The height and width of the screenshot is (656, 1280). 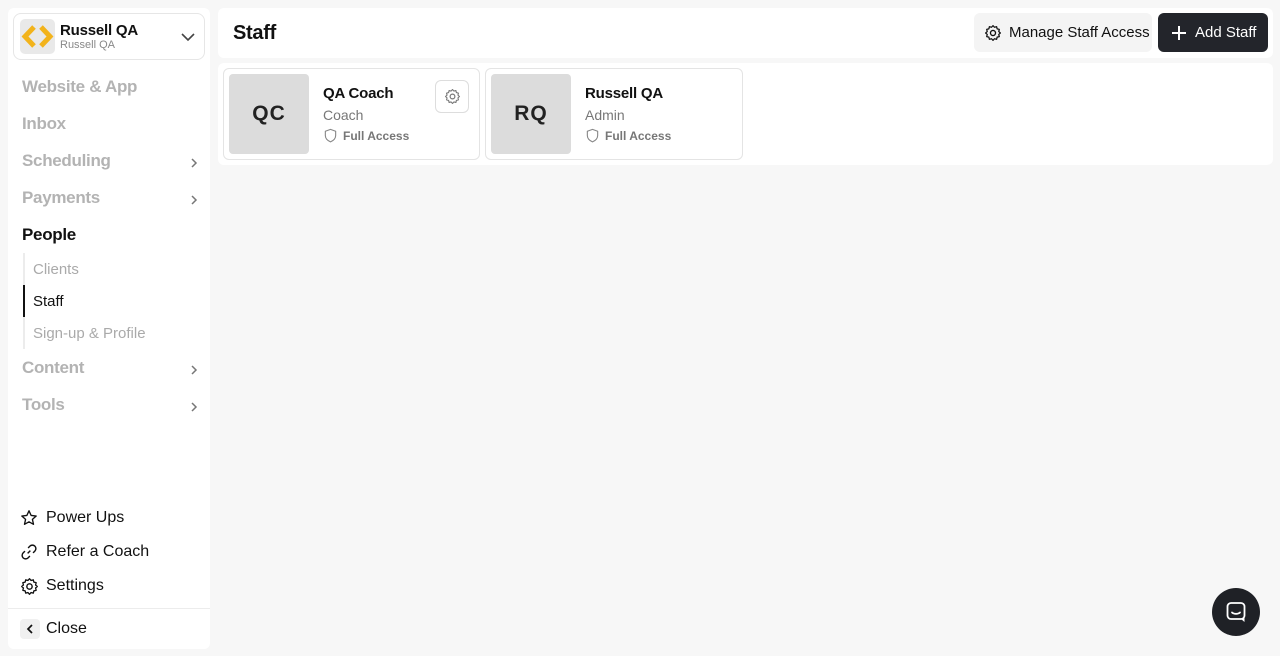 I want to click on star-icon, so click(x=29, y=518).